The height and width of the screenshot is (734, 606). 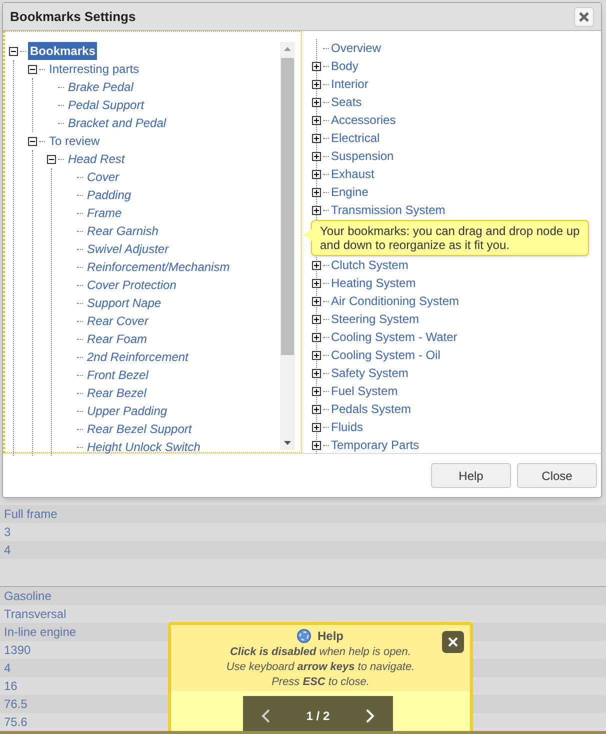 I want to click on tree-item: Cover Protection, so click(x=131, y=285).